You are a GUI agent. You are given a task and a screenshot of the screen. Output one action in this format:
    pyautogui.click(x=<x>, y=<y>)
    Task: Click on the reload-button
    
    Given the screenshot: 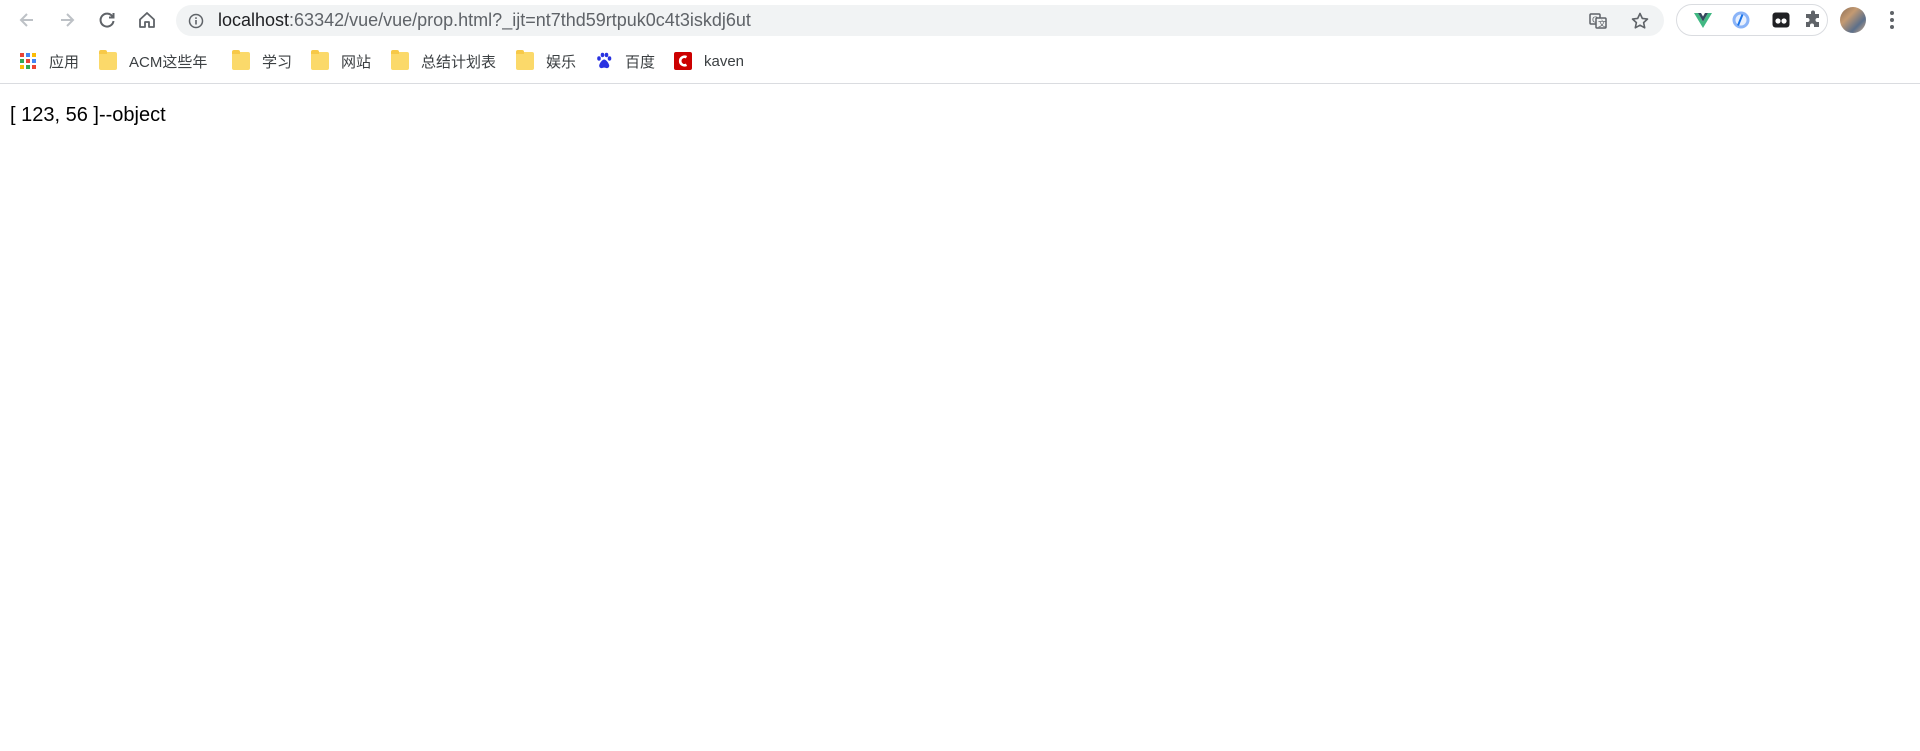 What is the action you would take?
    pyautogui.click(x=107, y=20)
    